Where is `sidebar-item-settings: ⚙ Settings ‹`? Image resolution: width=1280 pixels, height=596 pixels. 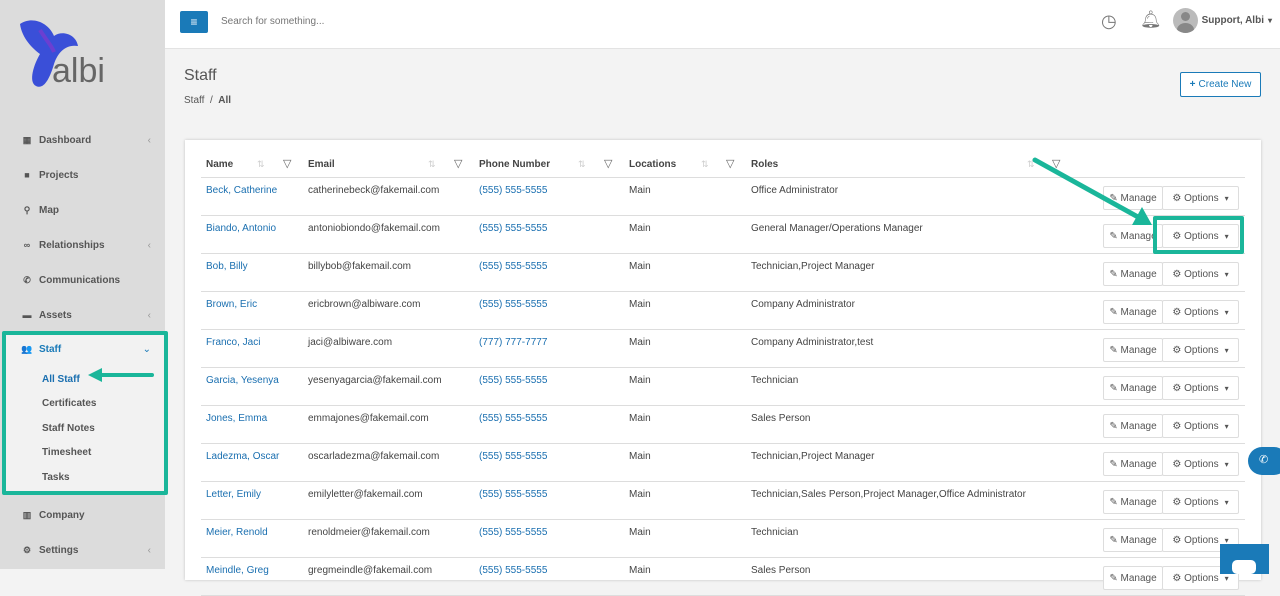 sidebar-item-settings: ⚙ Settings ‹ is located at coordinates (82, 550).